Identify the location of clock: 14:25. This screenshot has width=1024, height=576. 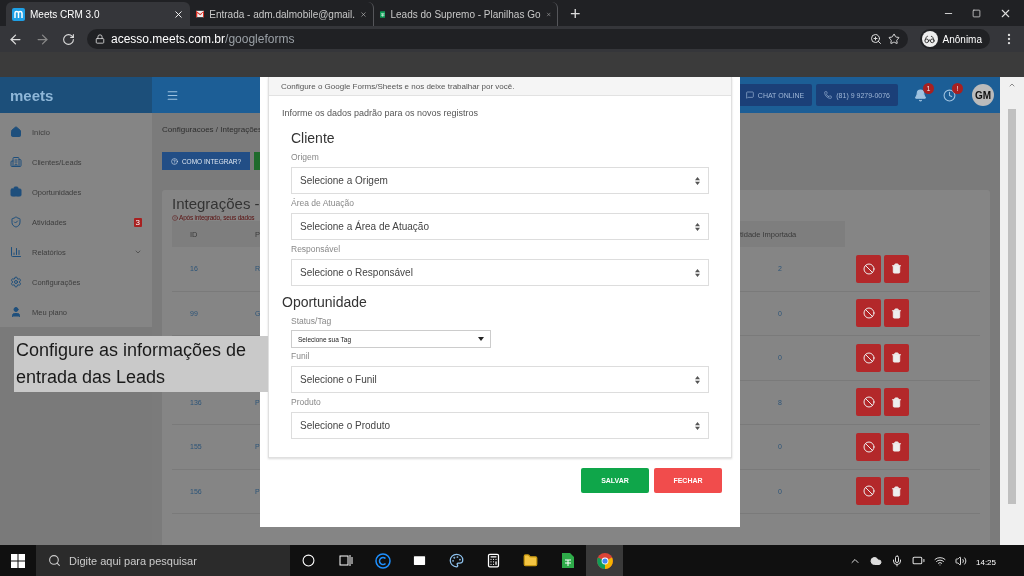
(996, 562).